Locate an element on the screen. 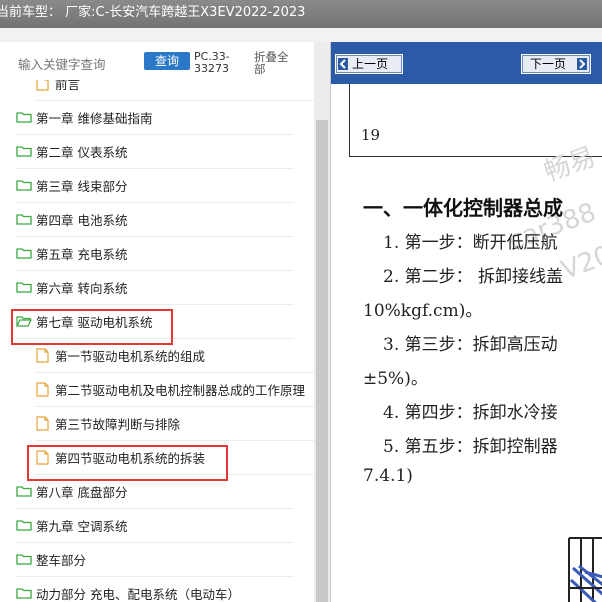  tree-chapter-2: 第二章 仪表系统 is located at coordinates (155, 151).